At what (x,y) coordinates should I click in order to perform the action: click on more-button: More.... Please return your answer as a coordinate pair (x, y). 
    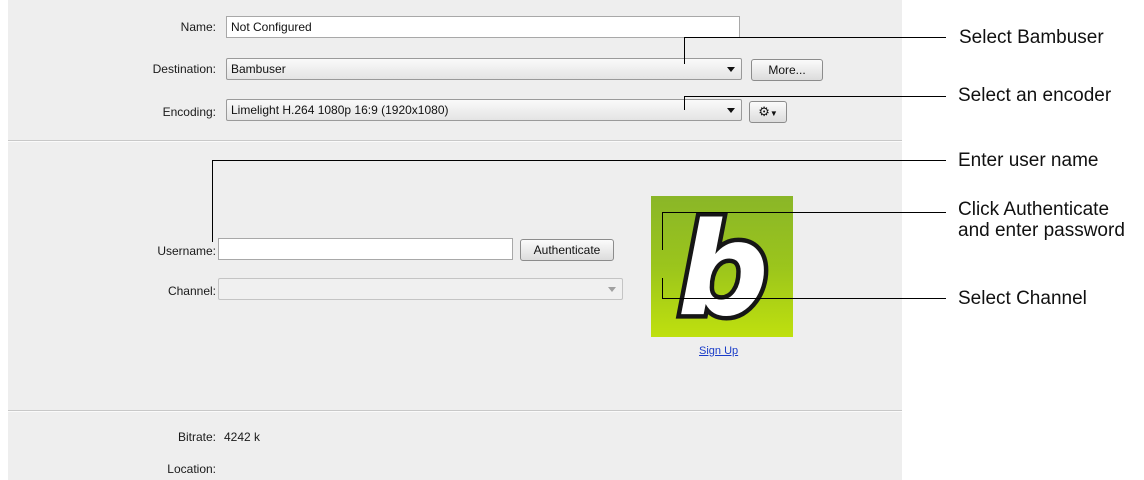
    Looking at the image, I should click on (787, 70).